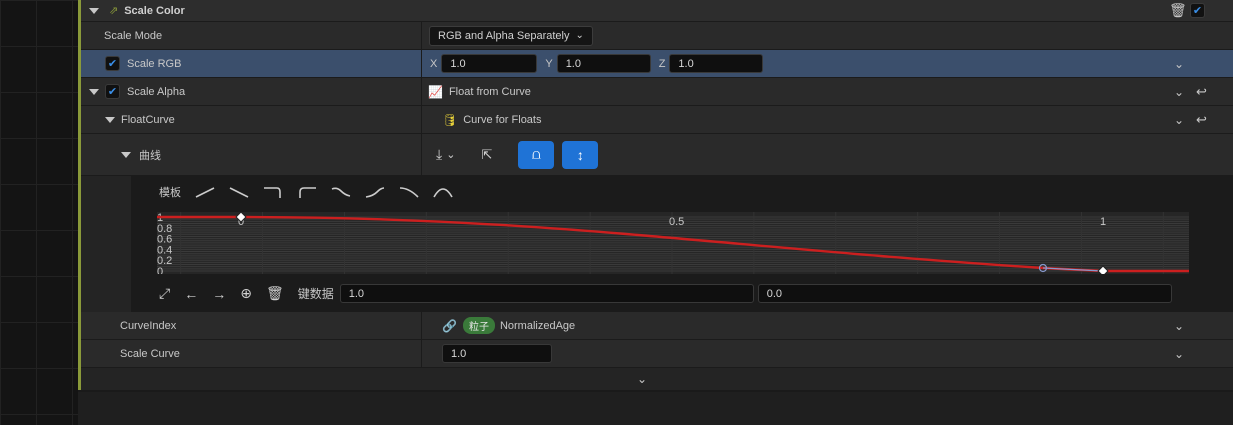 The height and width of the screenshot is (425, 1233). I want to click on float-curve-row: FloatCurve 🛢 Curve for Floats ⌄ ↩, so click(657, 120).